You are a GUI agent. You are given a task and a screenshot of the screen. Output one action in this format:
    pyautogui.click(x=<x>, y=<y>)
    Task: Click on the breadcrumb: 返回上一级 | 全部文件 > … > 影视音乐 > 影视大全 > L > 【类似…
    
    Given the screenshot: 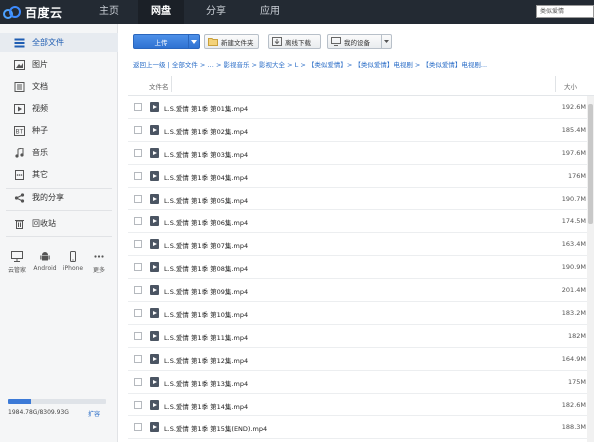 What is the action you would take?
    pyautogui.click(x=363, y=64)
    